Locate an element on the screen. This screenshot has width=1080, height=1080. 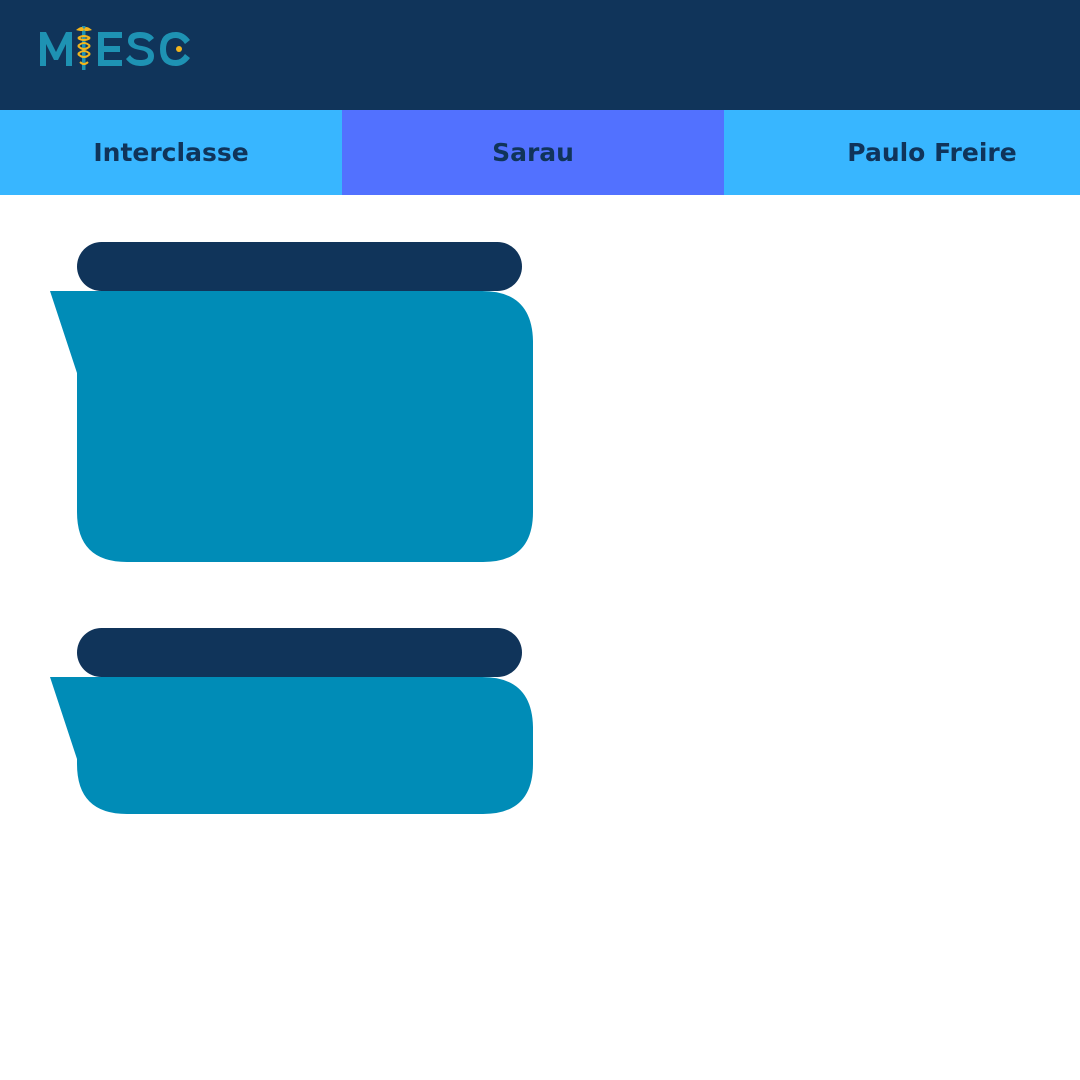
tab-paulo-freire: Paulo Freire is located at coordinates (902, 152).